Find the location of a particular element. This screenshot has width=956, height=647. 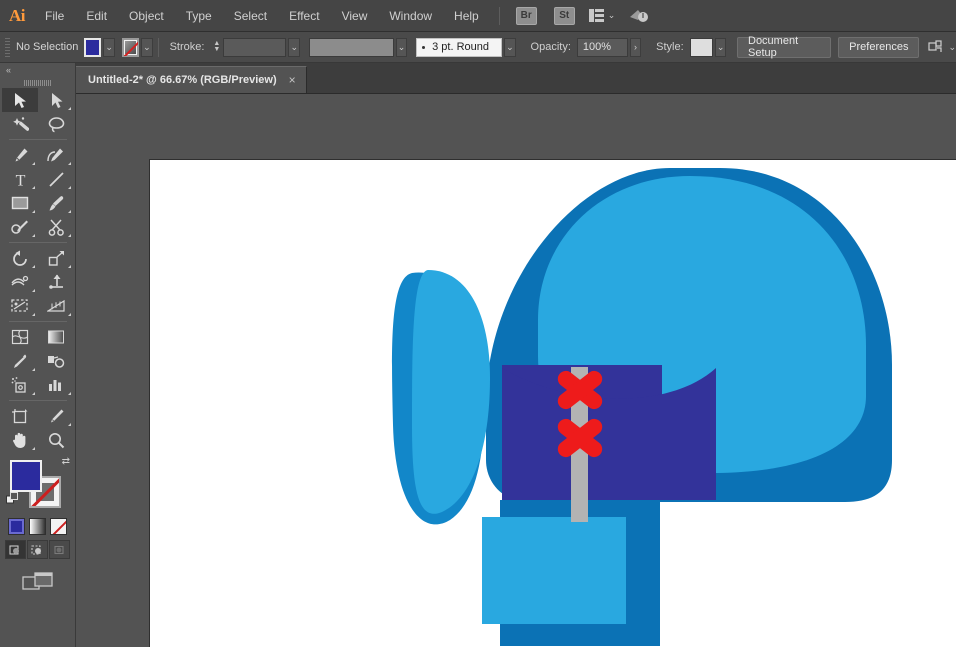

tool-lasso is located at coordinates (56, 124).